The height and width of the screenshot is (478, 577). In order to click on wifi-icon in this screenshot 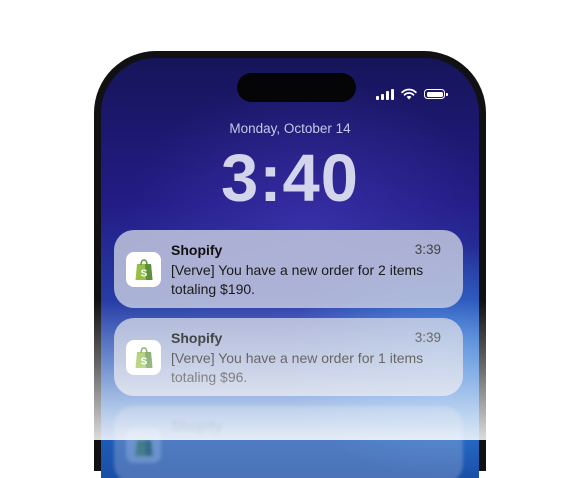, I will do `click(409, 94)`.